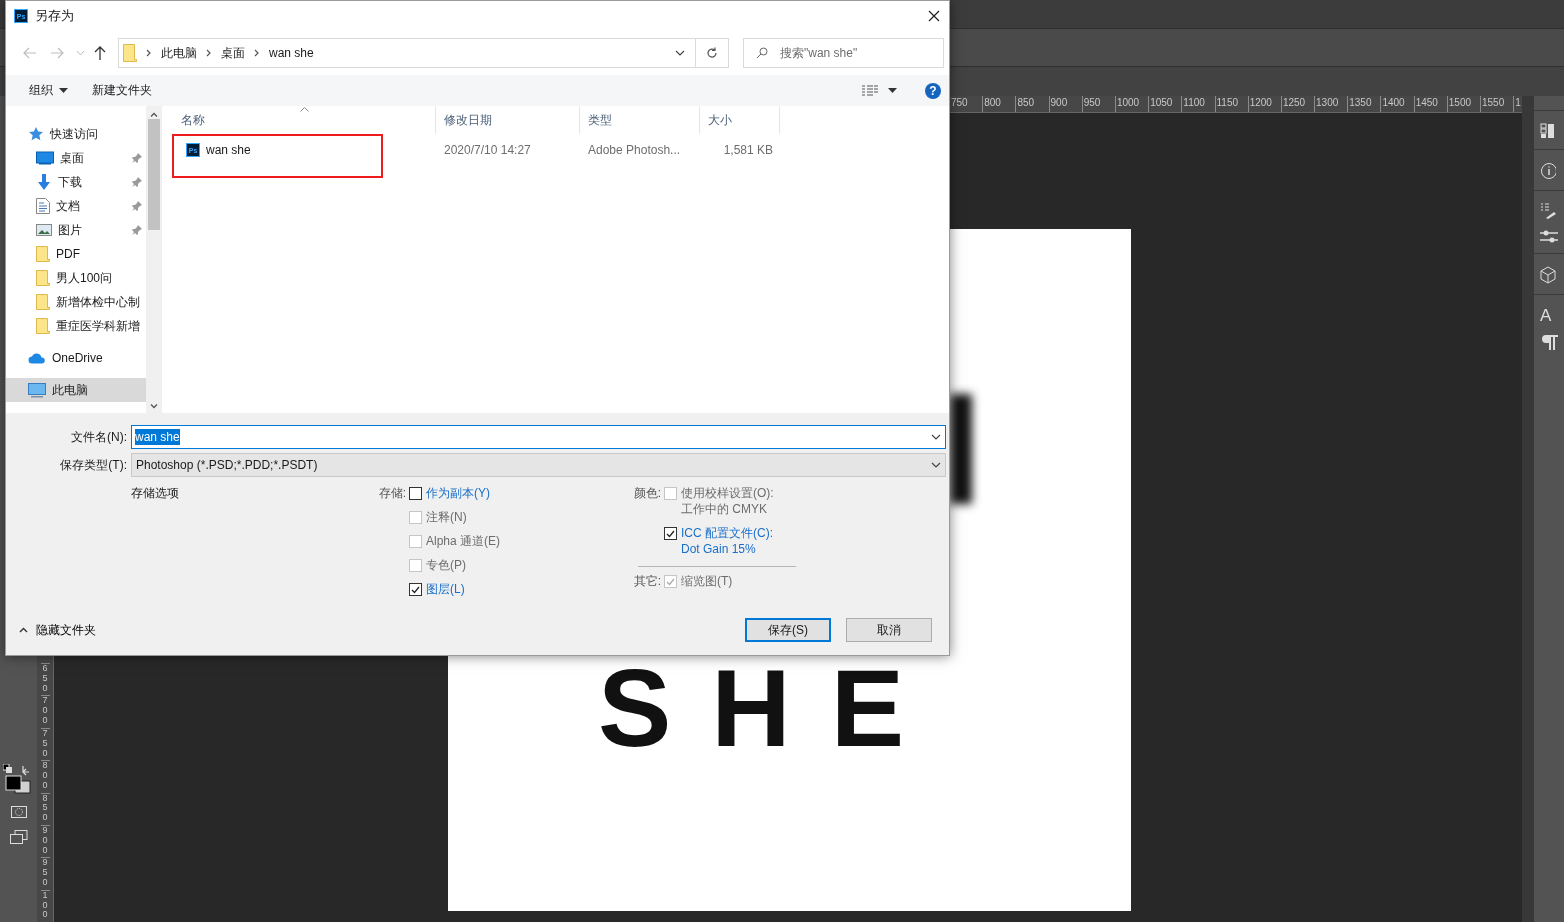 The height and width of the screenshot is (922, 1564). I want to click on checkbox-label: 作为副本(Y), so click(458, 493).